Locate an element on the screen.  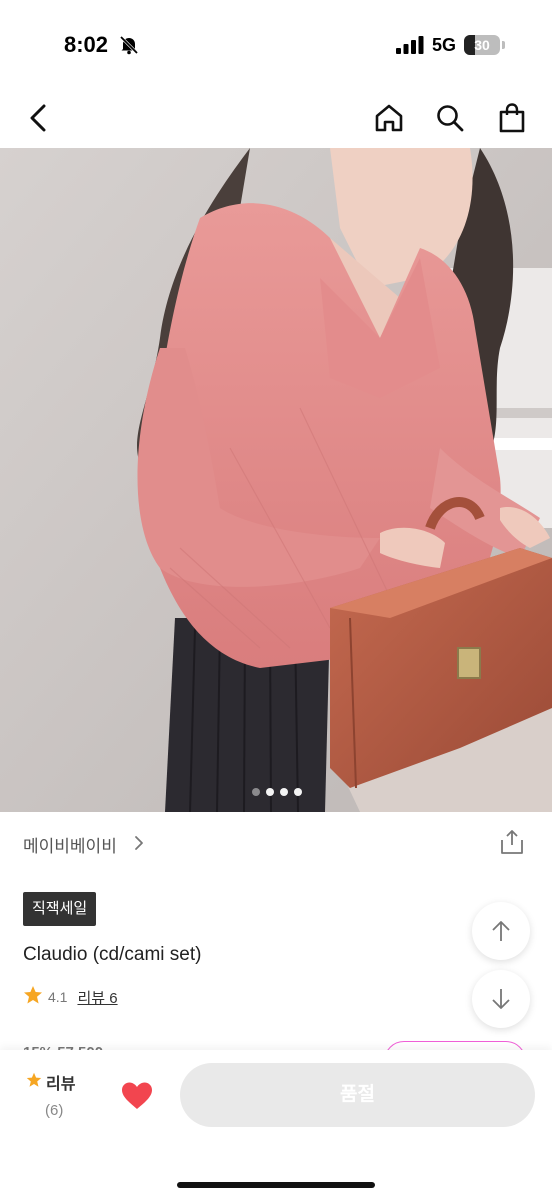
rating-value: 4.1 is located at coordinates (58, 997).